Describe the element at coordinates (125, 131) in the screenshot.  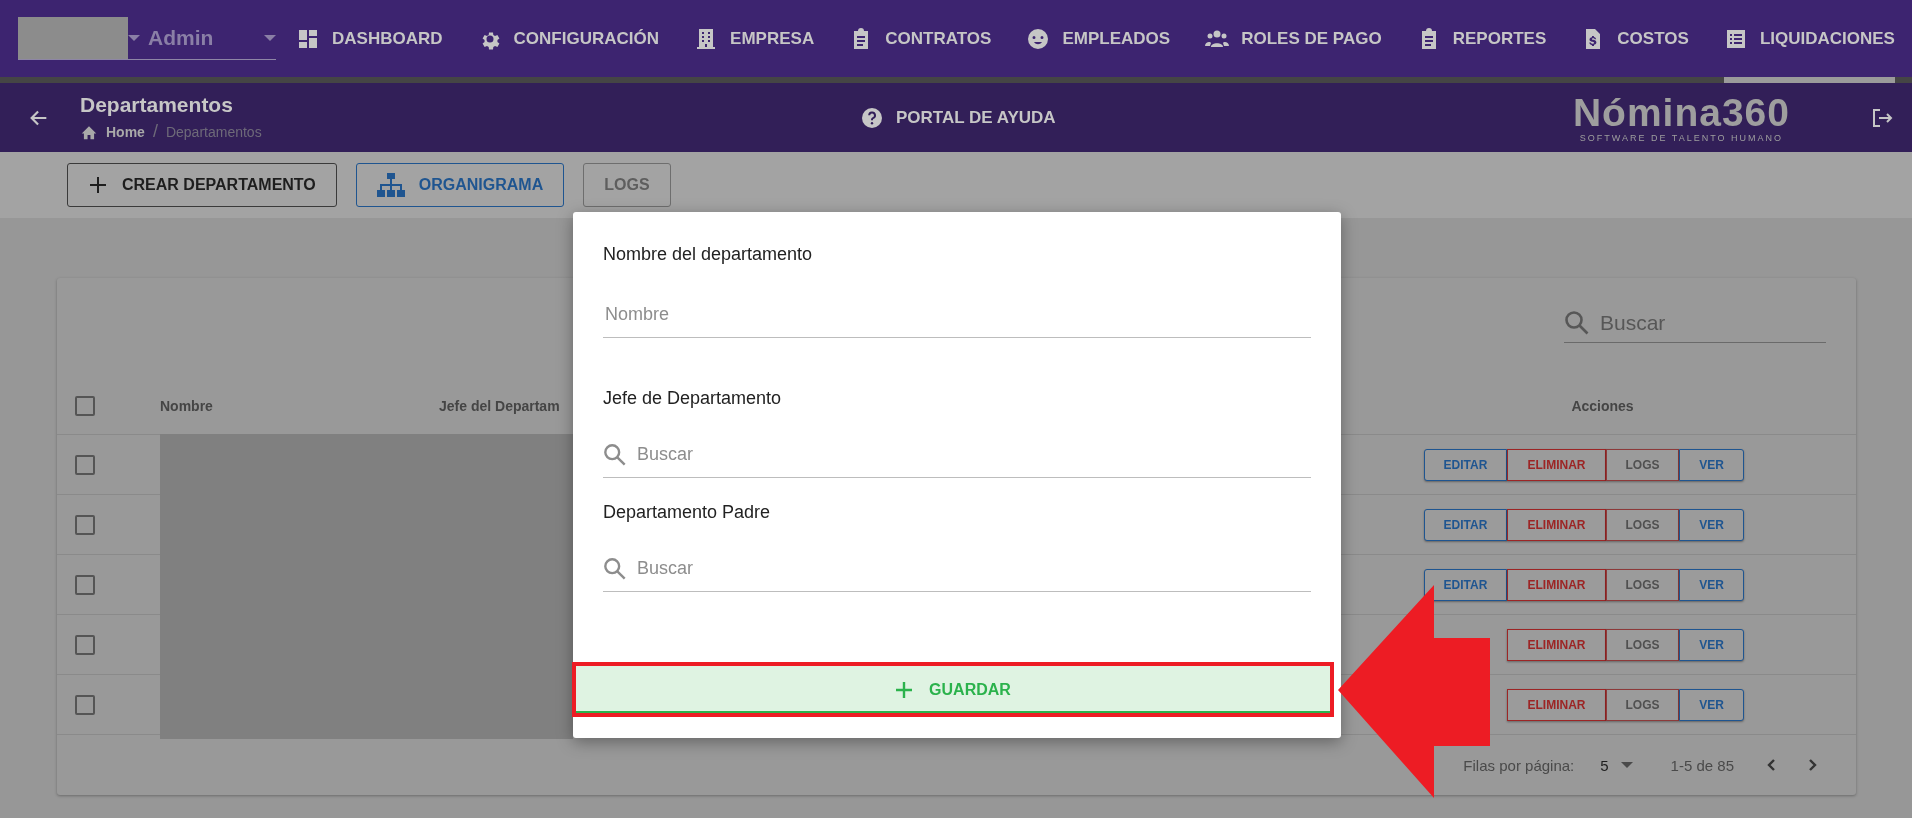
I see `breadcrumb-link: Home` at that location.